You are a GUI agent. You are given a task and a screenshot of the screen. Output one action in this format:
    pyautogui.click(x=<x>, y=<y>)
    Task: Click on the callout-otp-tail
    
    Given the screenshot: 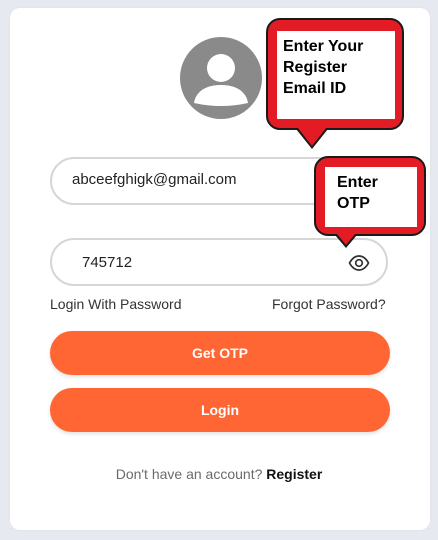 What is the action you would take?
    pyautogui.click(x=346, y=239)
    